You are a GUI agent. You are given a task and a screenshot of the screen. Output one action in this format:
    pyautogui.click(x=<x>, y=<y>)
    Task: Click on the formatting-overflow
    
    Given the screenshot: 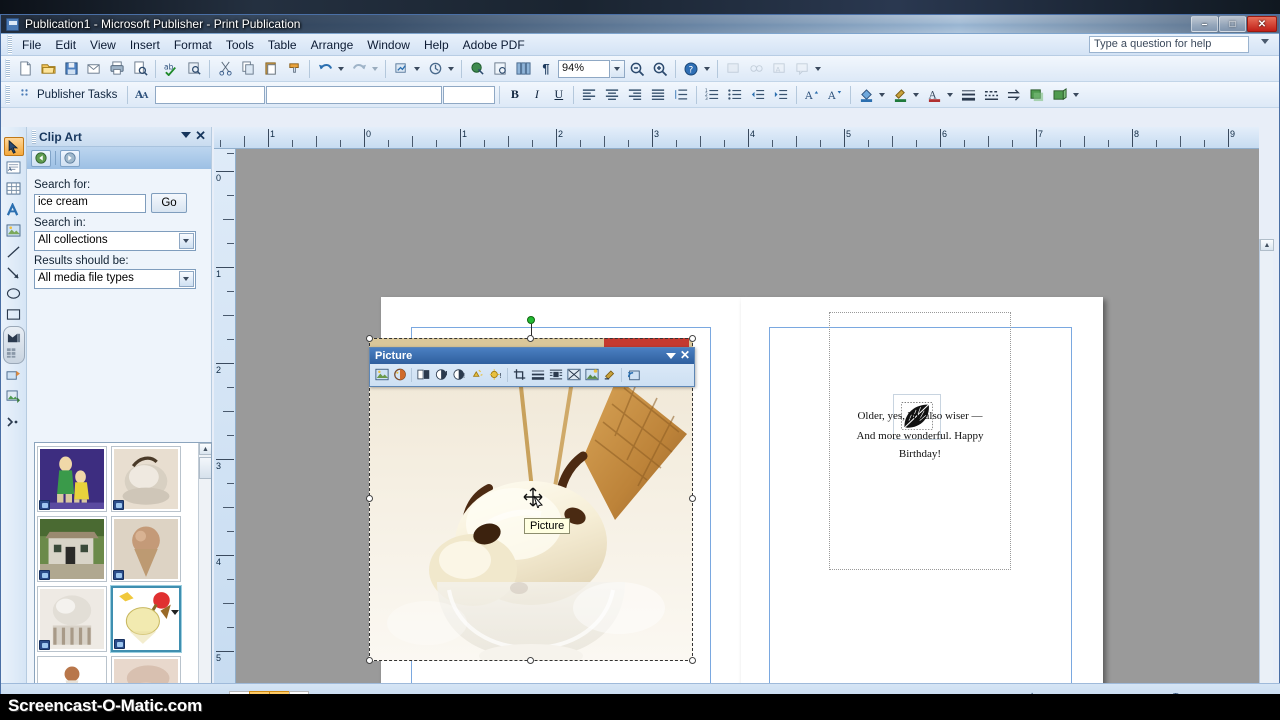 What is the action you would take?
    pyautogui.click(x=1077, y=94)
    